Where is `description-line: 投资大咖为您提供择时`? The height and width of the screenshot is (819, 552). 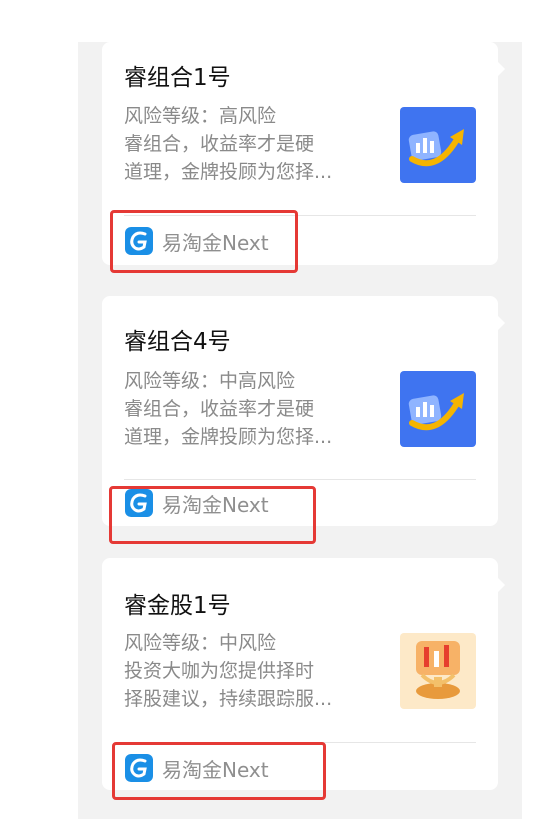
description-line: 投资大咖为您提供择时 is located at coordinates (219, 671).